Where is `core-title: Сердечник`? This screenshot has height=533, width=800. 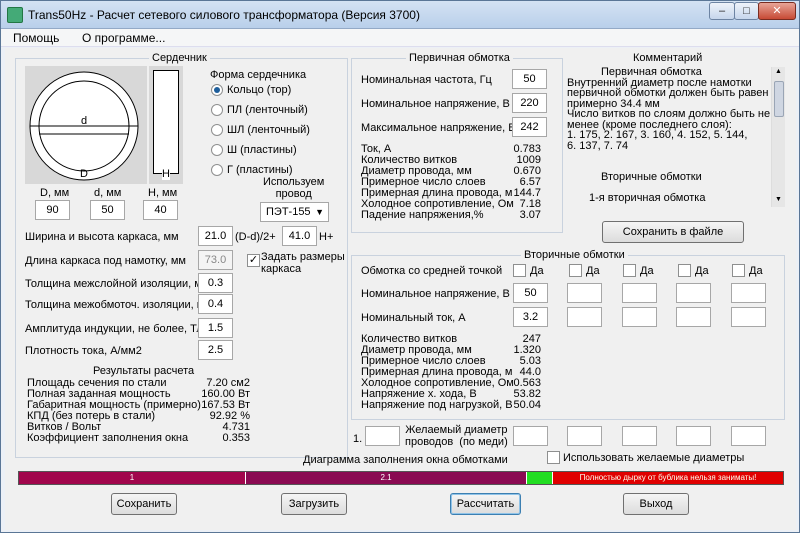
core-title: Сердечник is located at coordinates (179, 58).